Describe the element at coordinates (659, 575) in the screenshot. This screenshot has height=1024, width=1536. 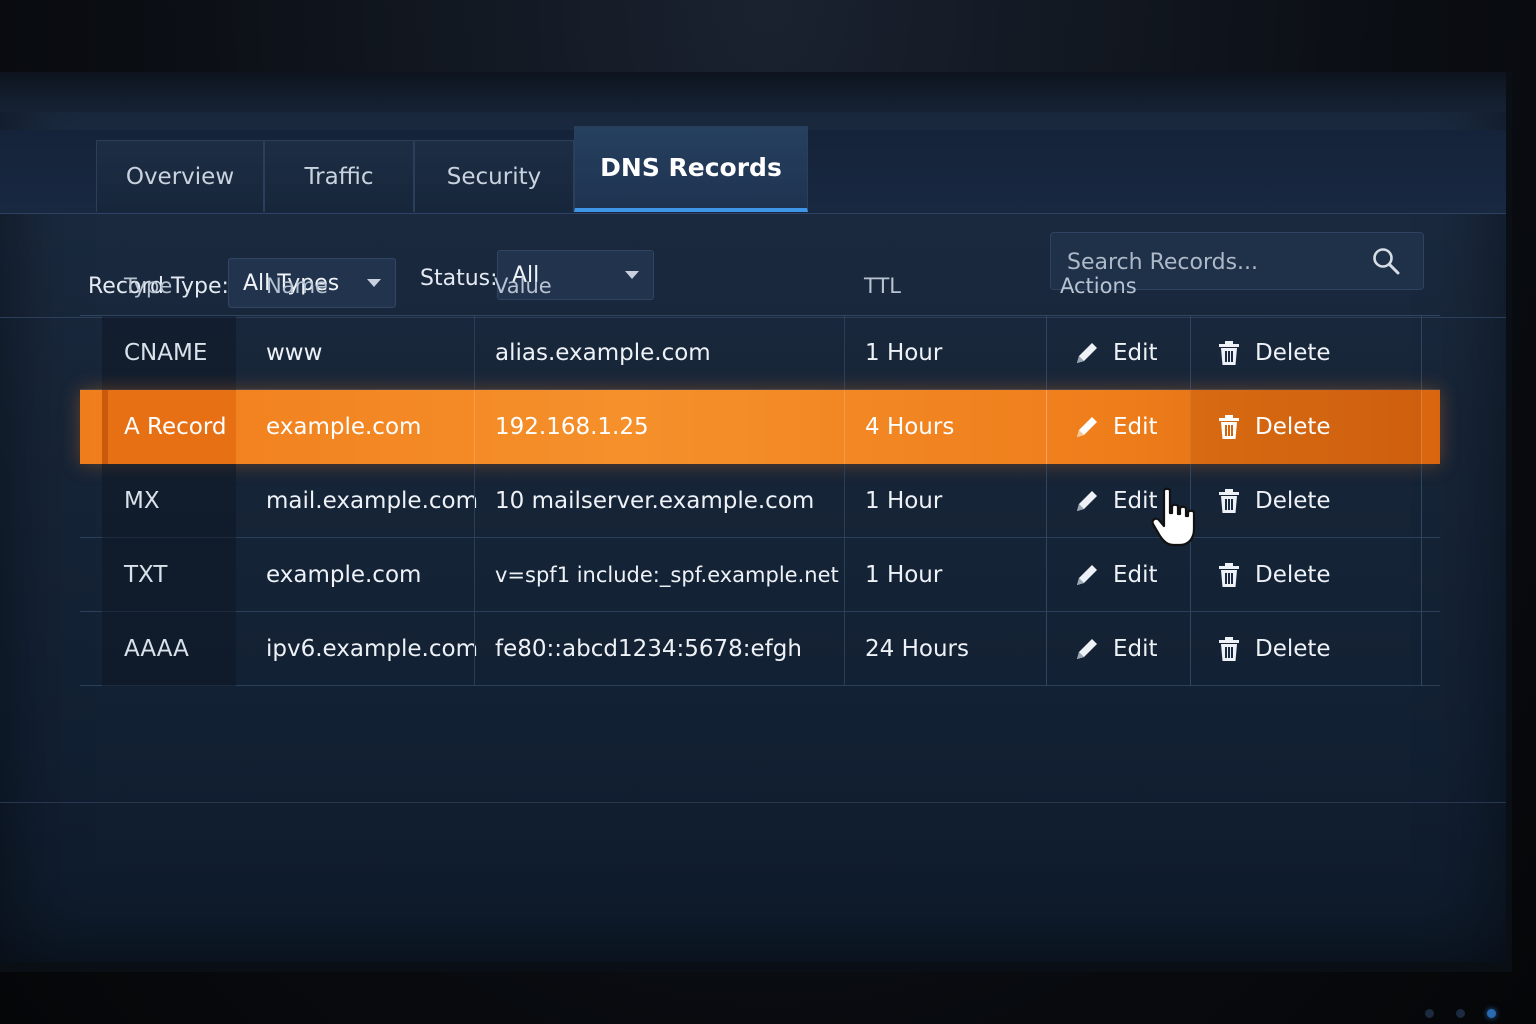
I see `record-value: v=spf1 include:_spf.example.net` at that location.